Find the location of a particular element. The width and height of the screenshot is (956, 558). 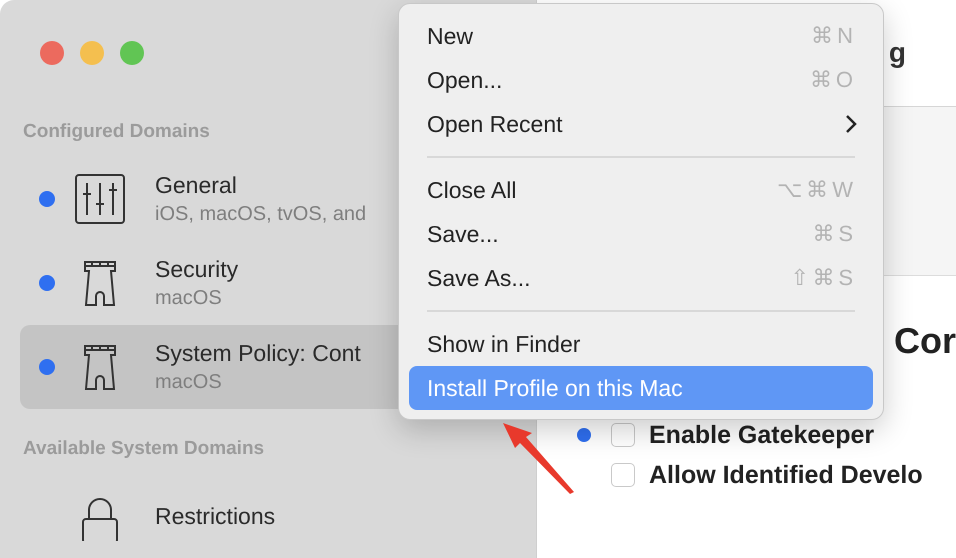

section-header: Available System Domains is located at coordinates (143, 449).